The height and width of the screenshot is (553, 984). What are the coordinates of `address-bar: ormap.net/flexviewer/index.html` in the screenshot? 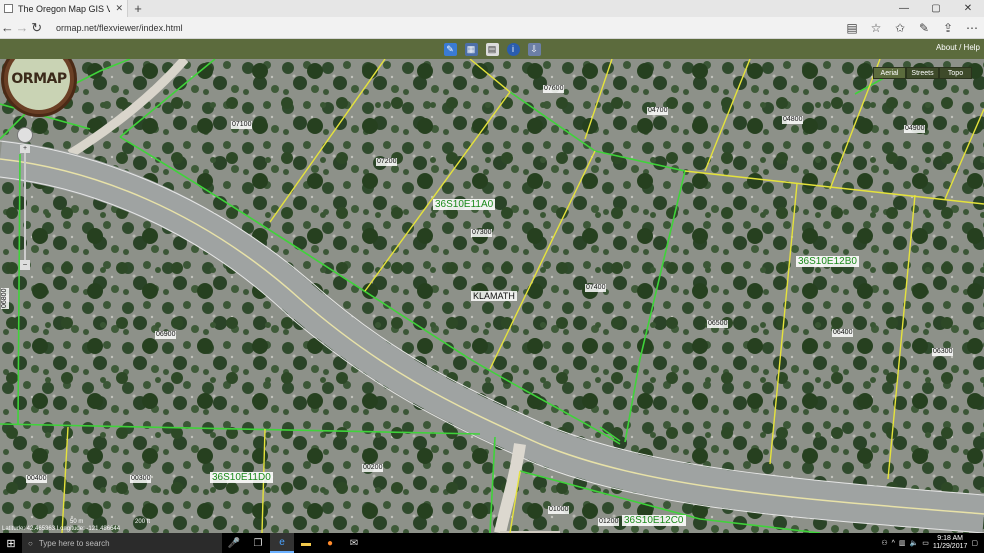 It's located at (445, 28).